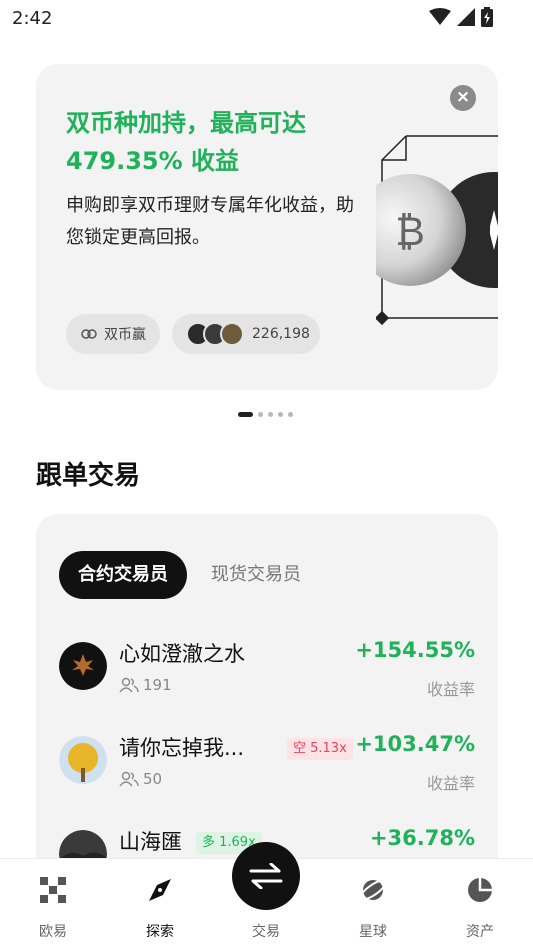  I want to click on trader-followers: 191, so click(145, 685).